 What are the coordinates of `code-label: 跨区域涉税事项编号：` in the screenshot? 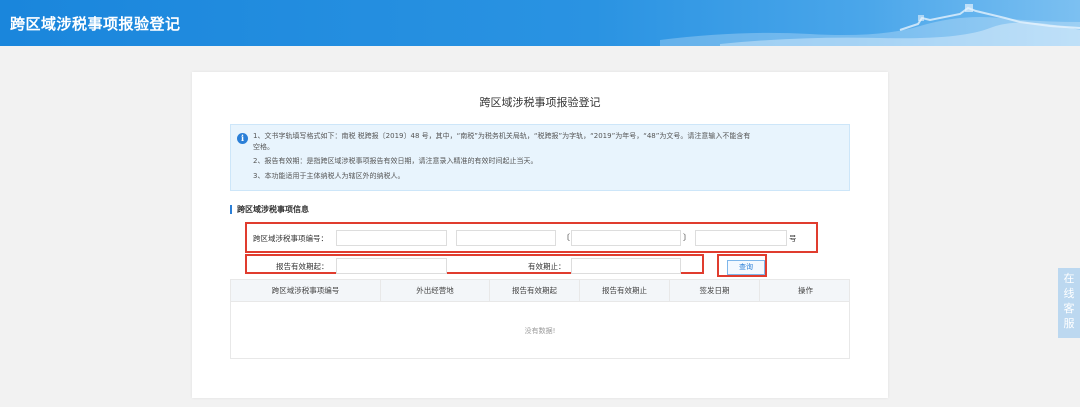 It's located at (290, 238).